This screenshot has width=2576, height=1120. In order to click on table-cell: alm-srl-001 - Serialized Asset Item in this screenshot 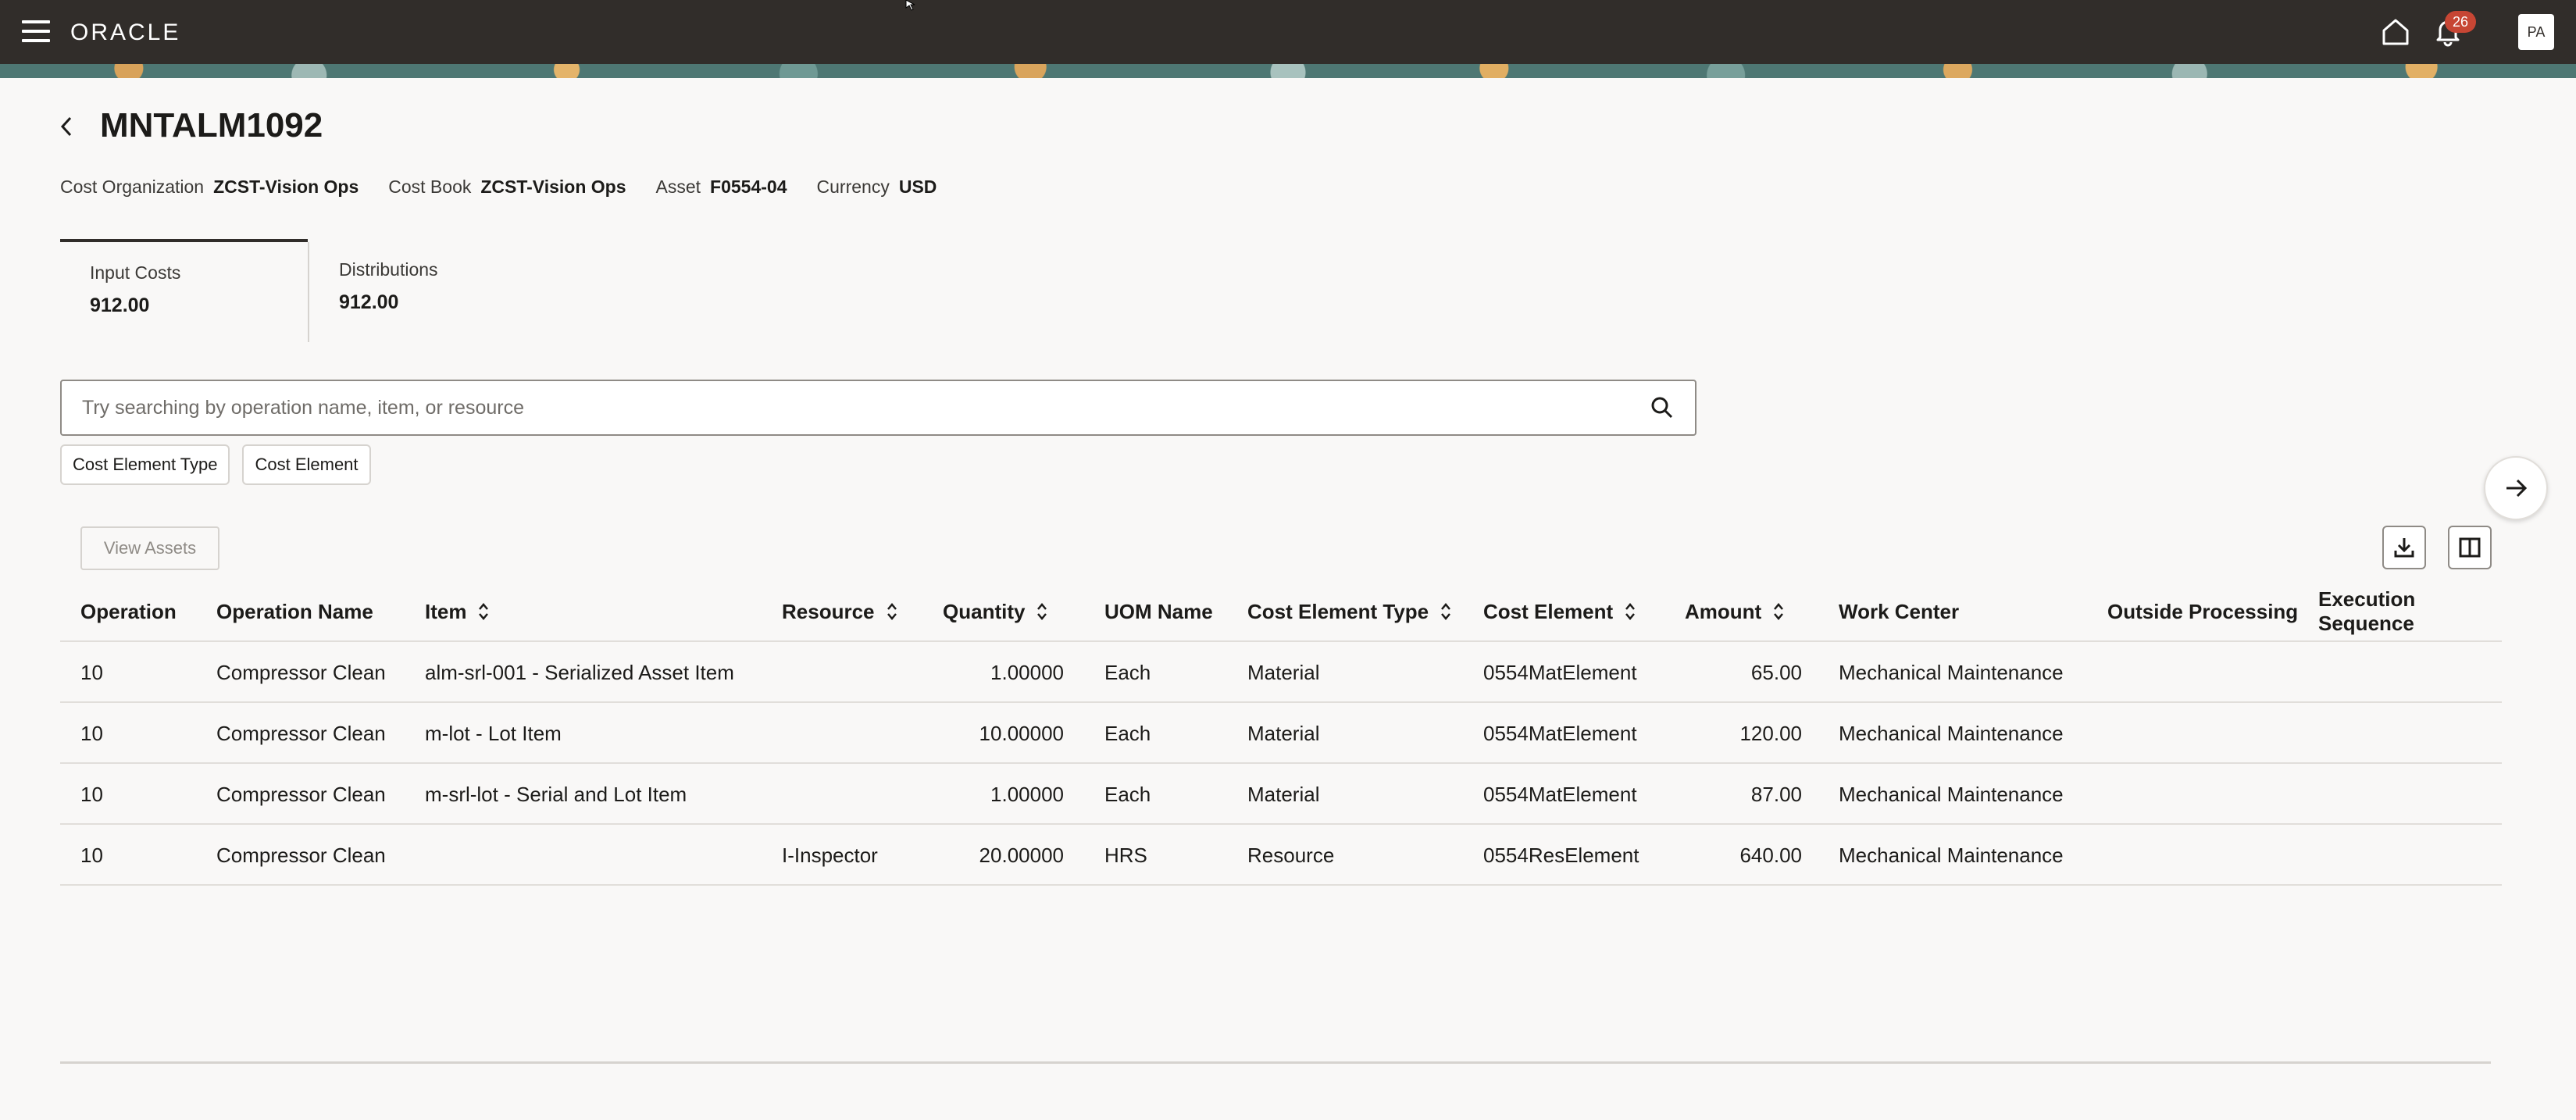, I will do `click(579, 672)`.